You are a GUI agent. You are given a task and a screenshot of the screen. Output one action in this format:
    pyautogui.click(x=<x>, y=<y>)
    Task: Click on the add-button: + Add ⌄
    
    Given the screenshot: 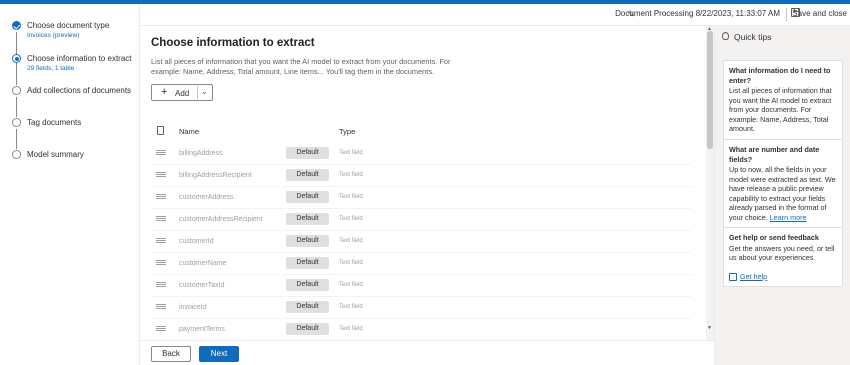 What is the action you would take?
    pyautogui.click(x=182, y=92)
    